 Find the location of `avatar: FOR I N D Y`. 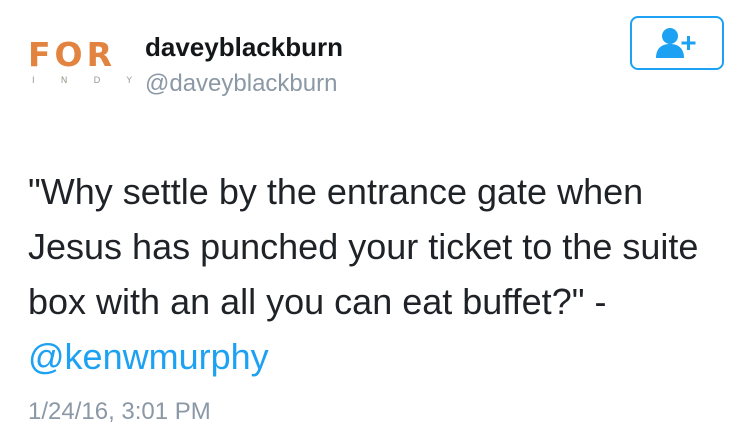

avatar: FOR I N D Y is located at coordinates (84, 68).